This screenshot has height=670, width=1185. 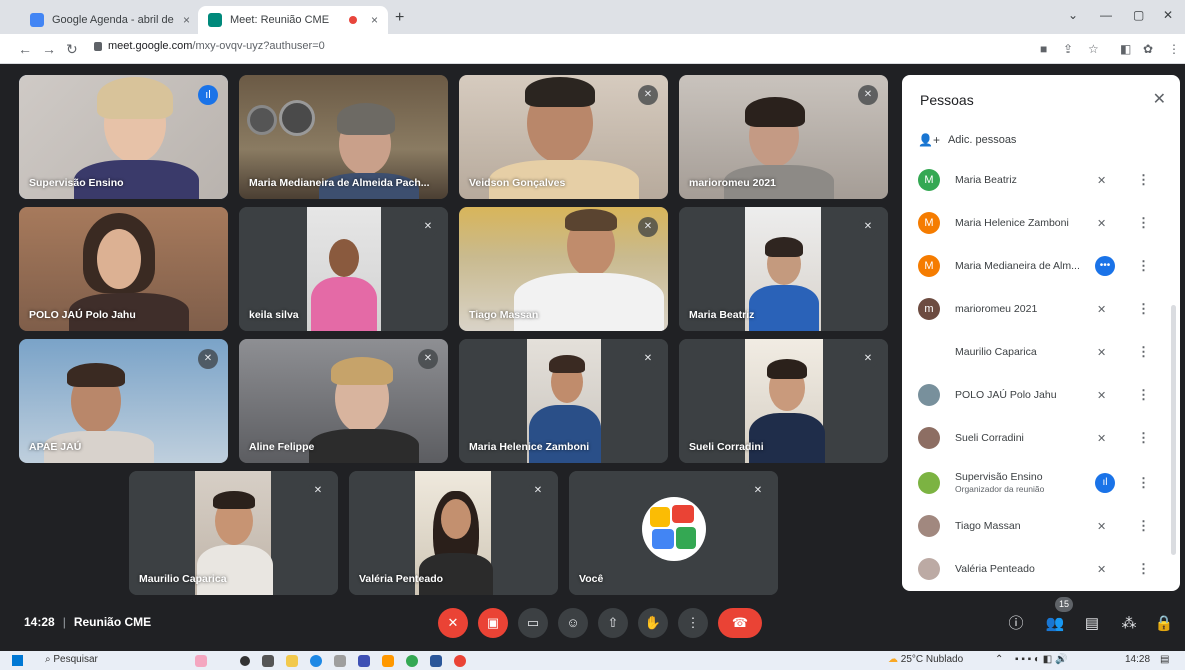 I want to click on video-tile: ✕ Maurilio Caparica, so click(x=233, y=533).